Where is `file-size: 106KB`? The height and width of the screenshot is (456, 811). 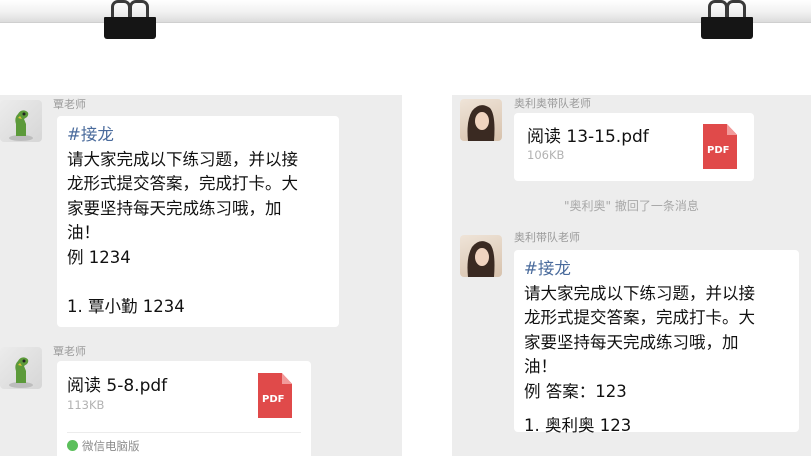 file-size: 106KB is located at coordinates (546, 155).